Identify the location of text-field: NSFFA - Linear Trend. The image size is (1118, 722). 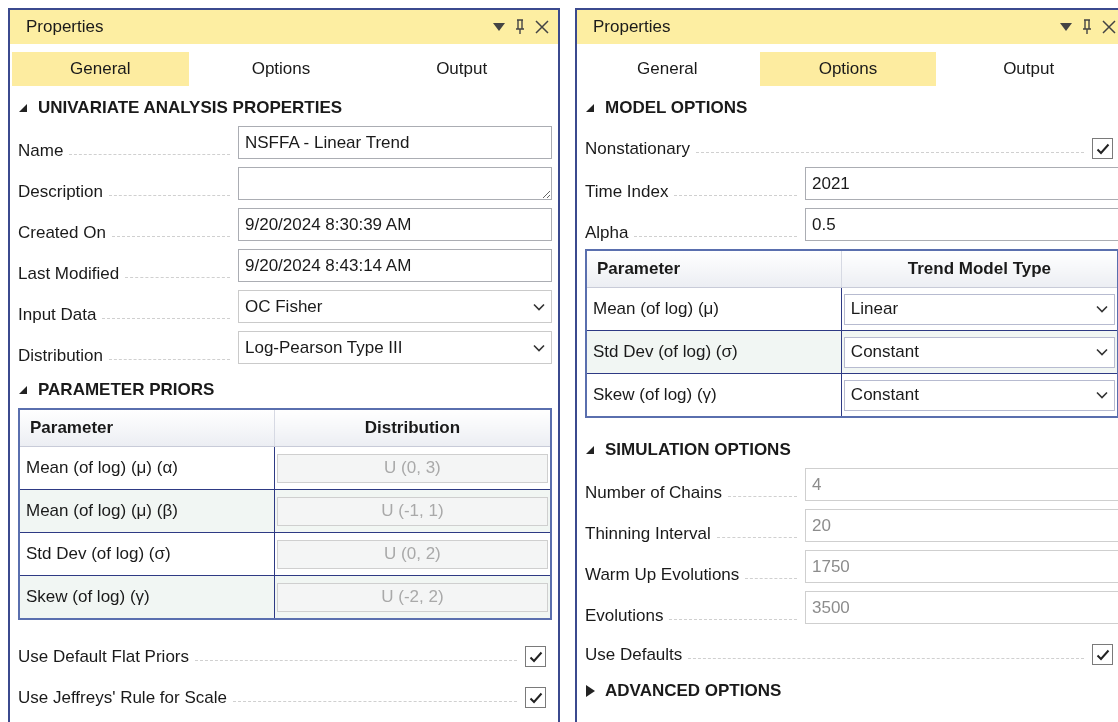
(395, 142).